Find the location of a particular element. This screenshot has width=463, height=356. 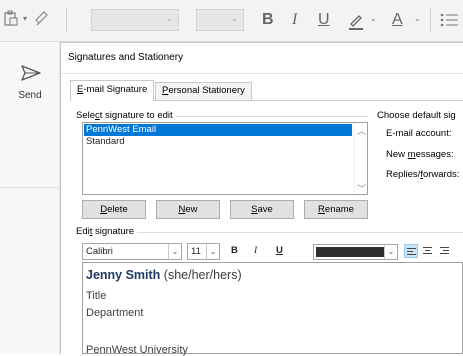

rename-button: Rename is located at coordinates (336, 209).